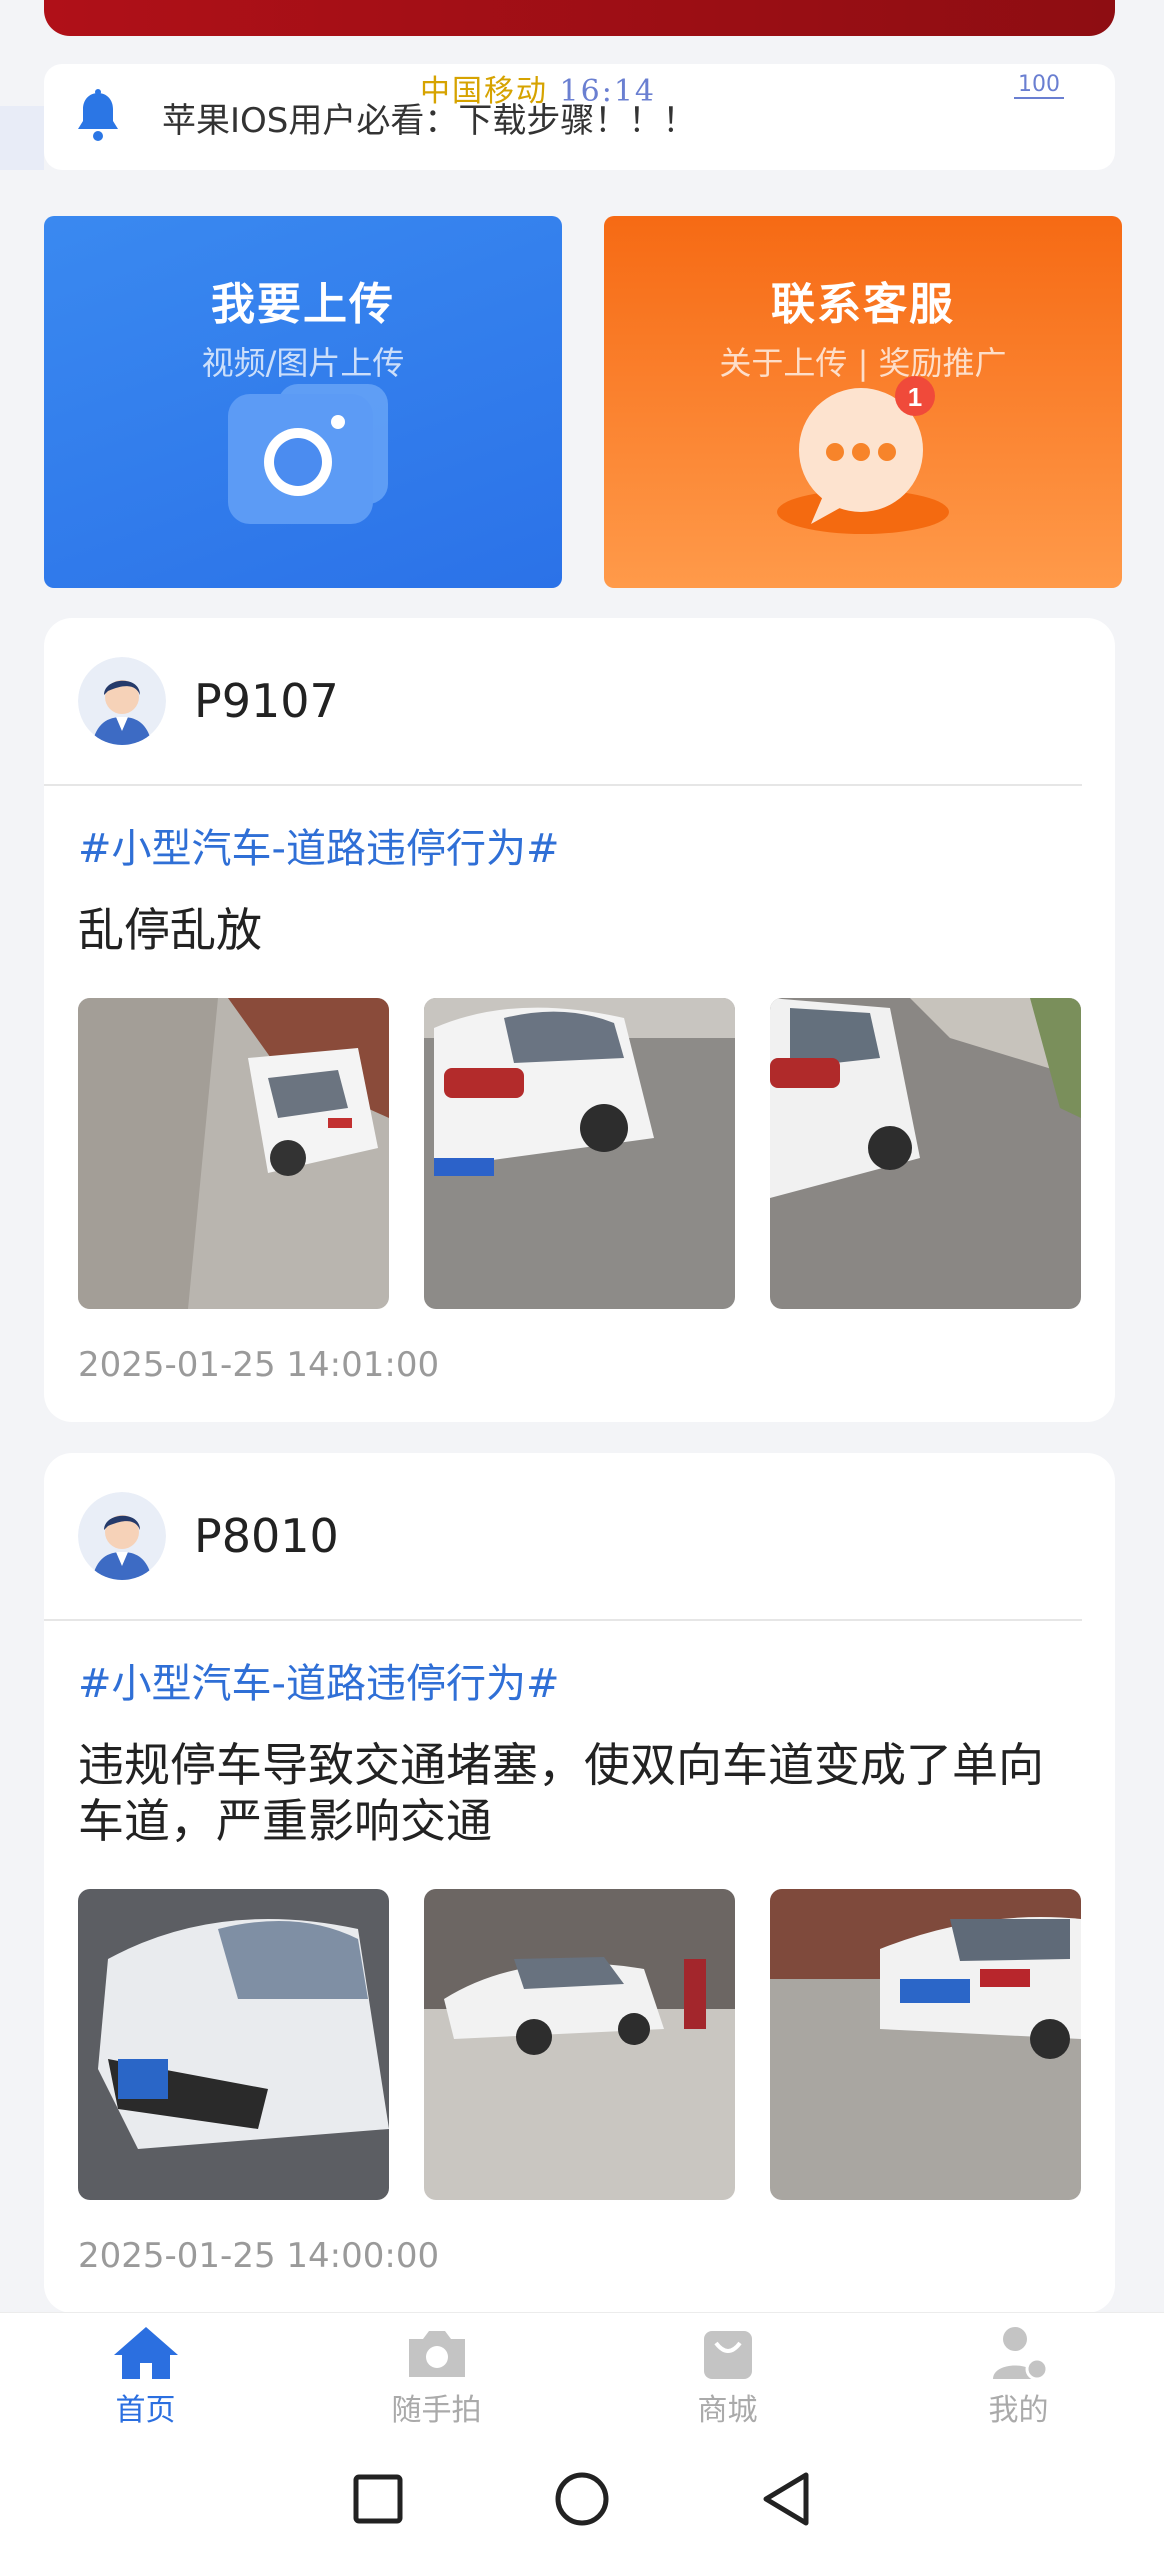 The image size is (1164, 2560). I want to click on username: P8010, so click(266, 1536).